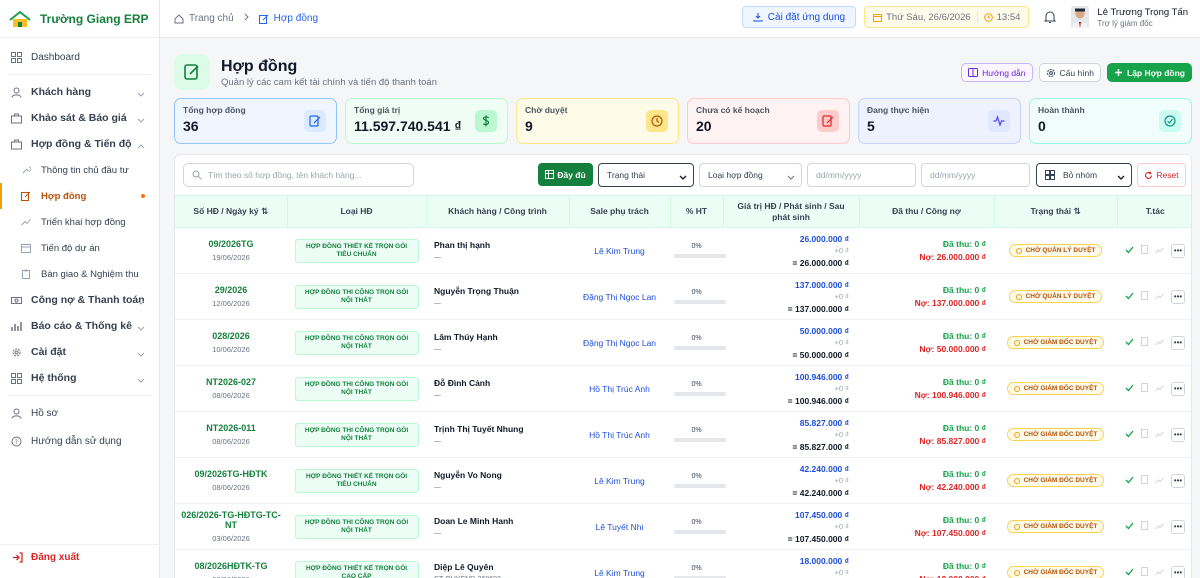 The width and height of the screenshot is (1200, 578). What do you see at coordinates (646, 175) in the screenshot?
I see `status-select: Trạng thái` at bounding box center [646, 175].